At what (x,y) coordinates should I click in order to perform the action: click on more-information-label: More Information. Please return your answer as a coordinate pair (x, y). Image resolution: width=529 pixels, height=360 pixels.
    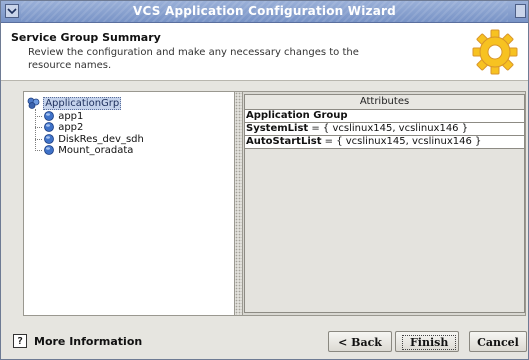
    Looking at the image, I should click on (88, 341).